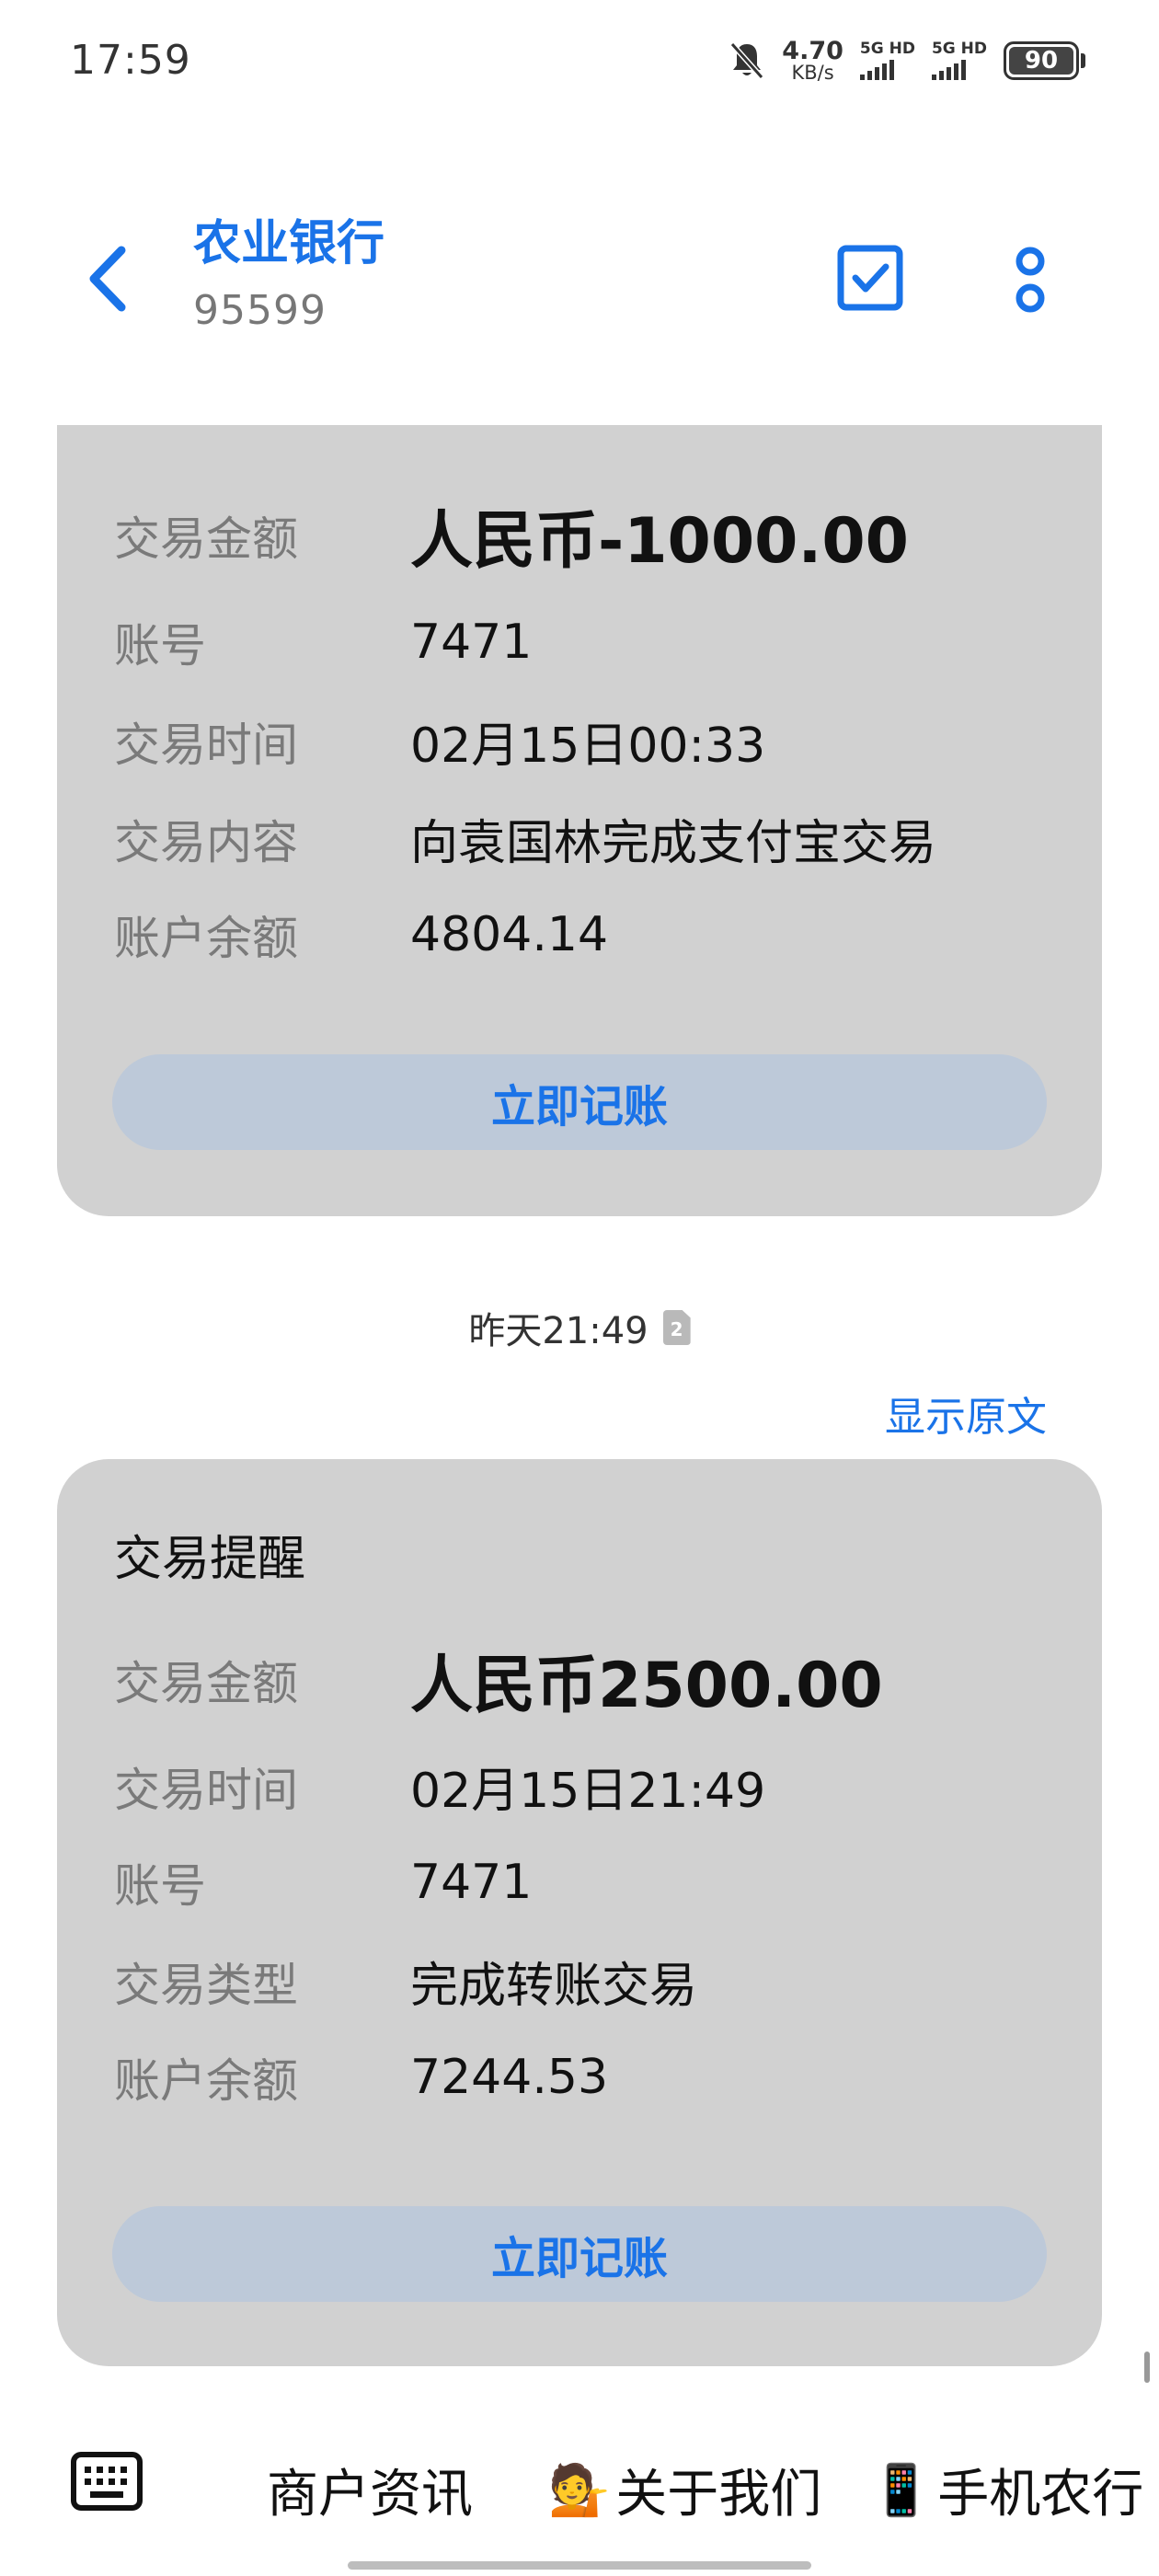 Image resolution: width=1159 pixels, height=2576 pixels. Describe the element at coordinates (676, 1327) in the screenshot. I see `sim-card-icon: 2` at that location.